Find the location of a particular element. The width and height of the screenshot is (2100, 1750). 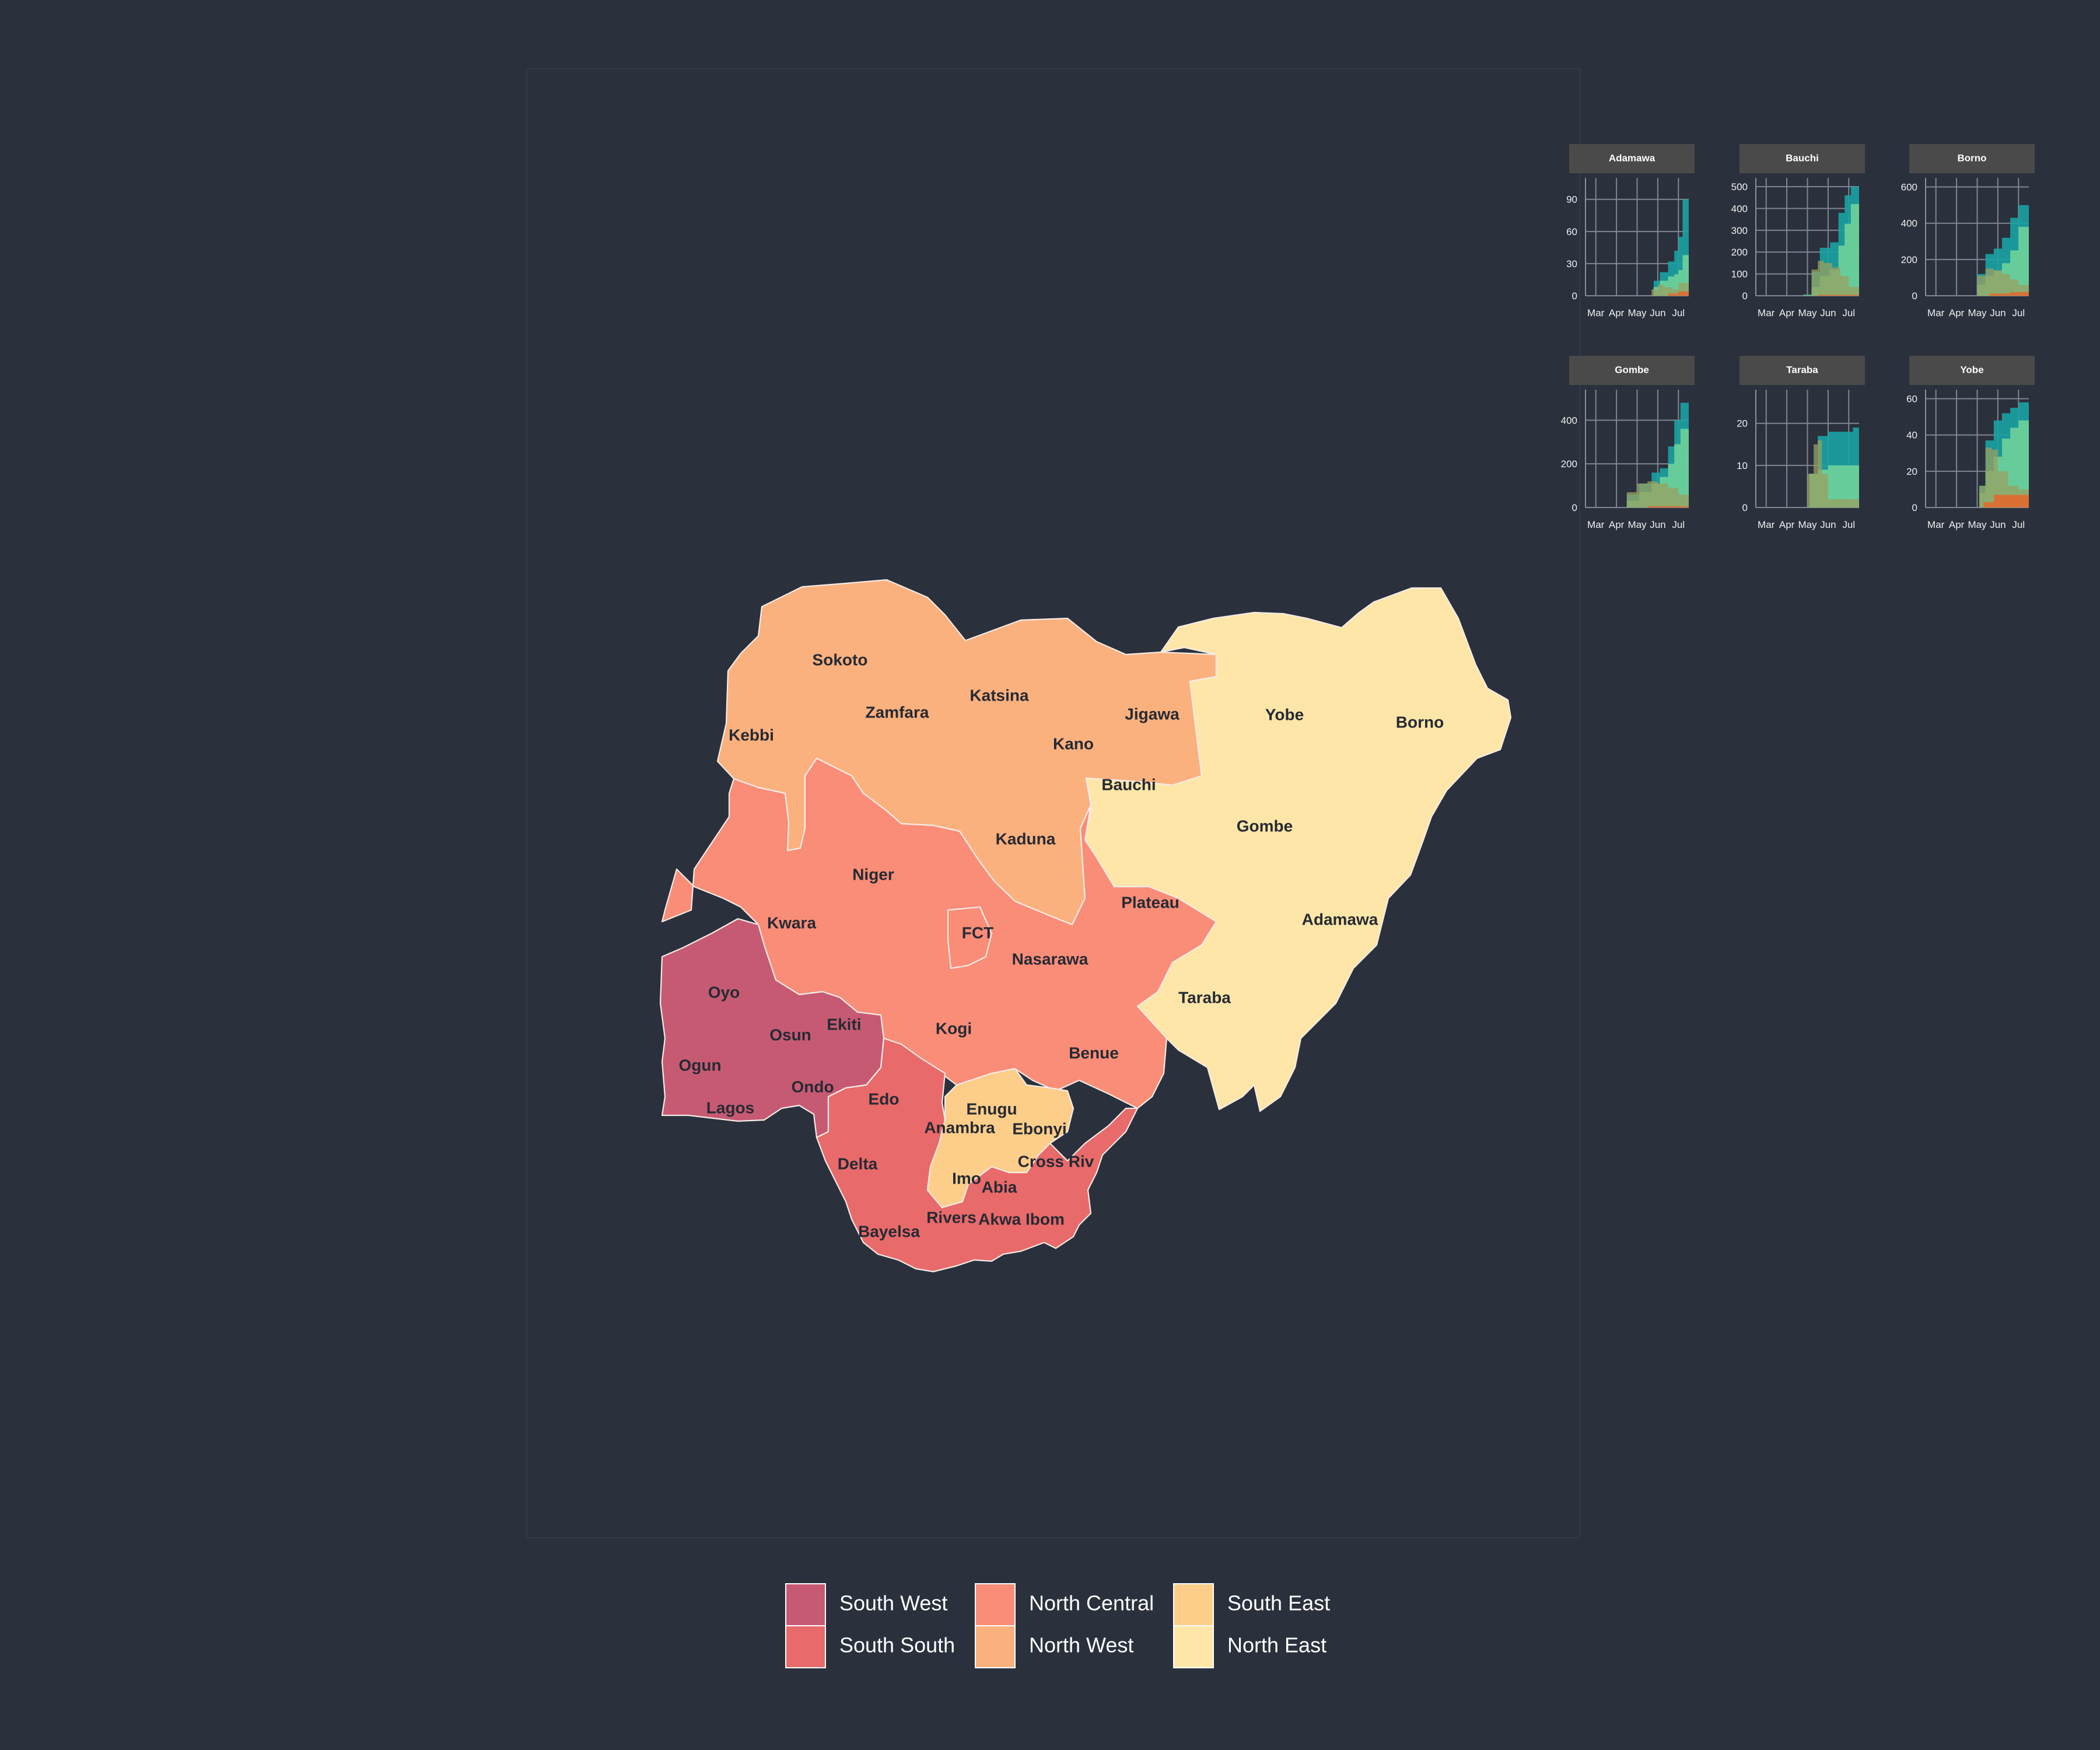

legend-item-south-east: South East is located at coordinates (1251, 1604).